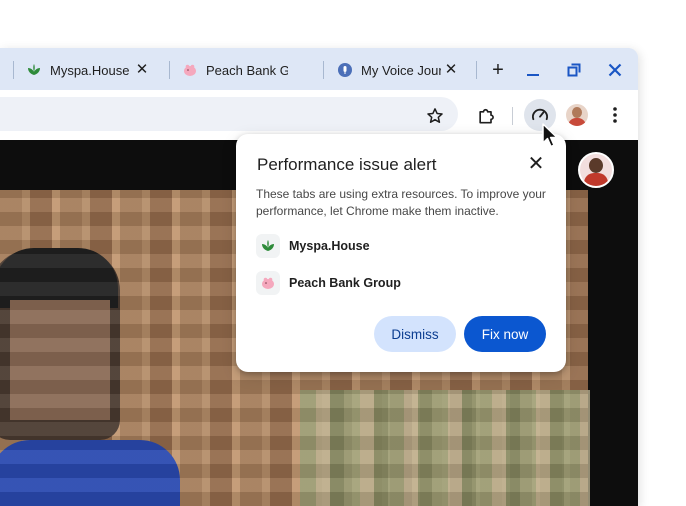 Image resolution: width=686 pixels, height=506 pixels. I want to click on person-face, so click(60, 360).